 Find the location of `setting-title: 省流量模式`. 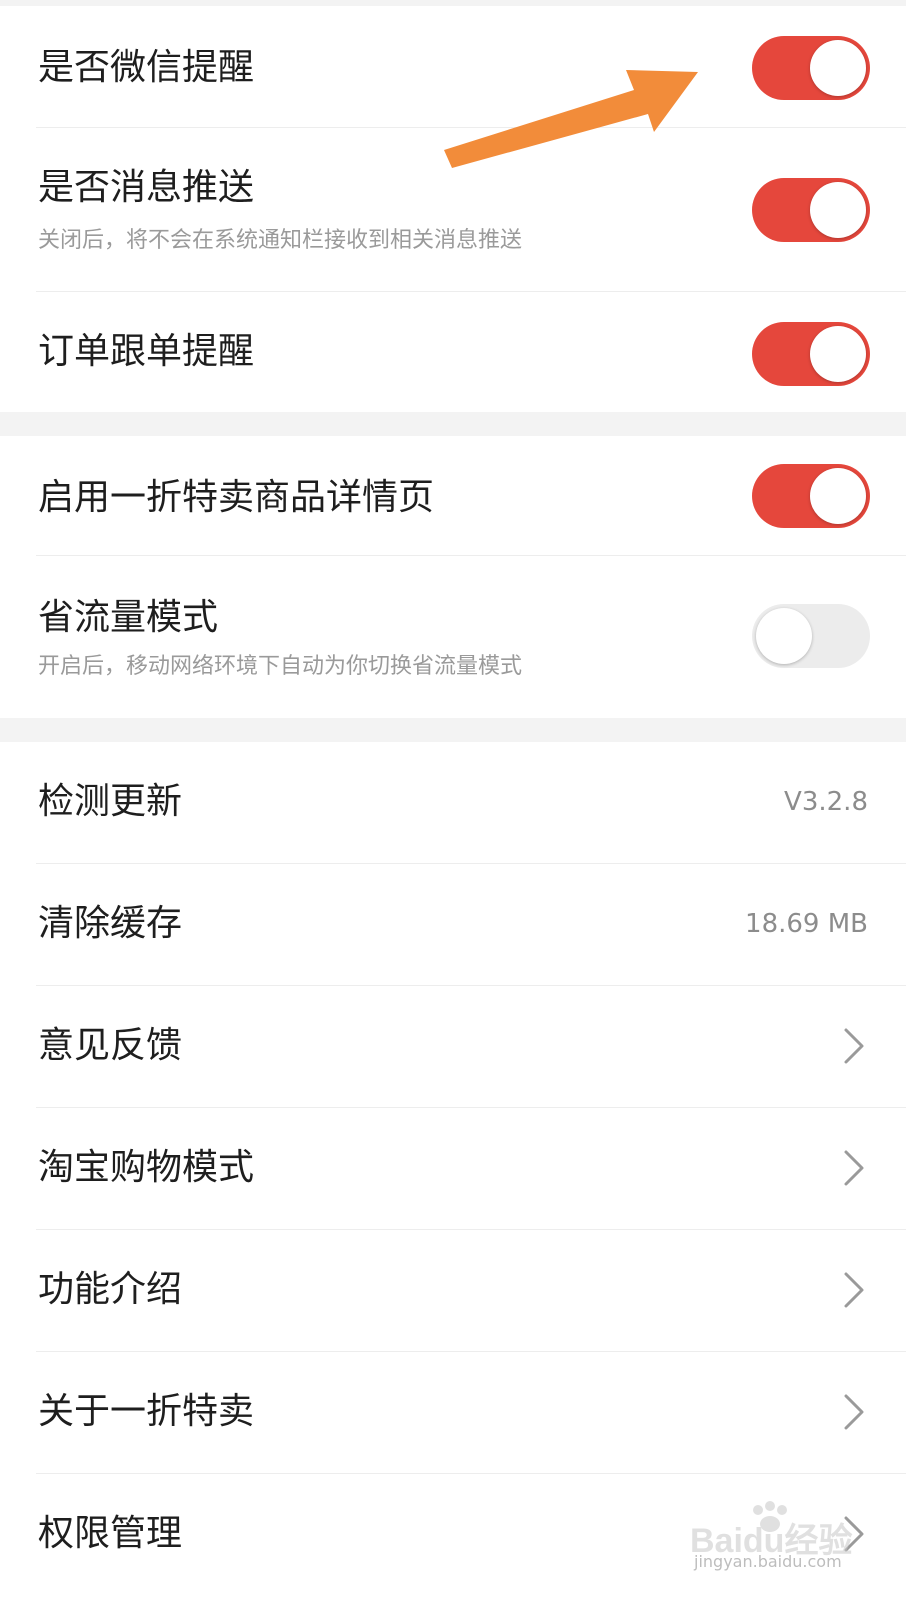

setting-title: 省流量模式 is located at coordinates (128, 617).